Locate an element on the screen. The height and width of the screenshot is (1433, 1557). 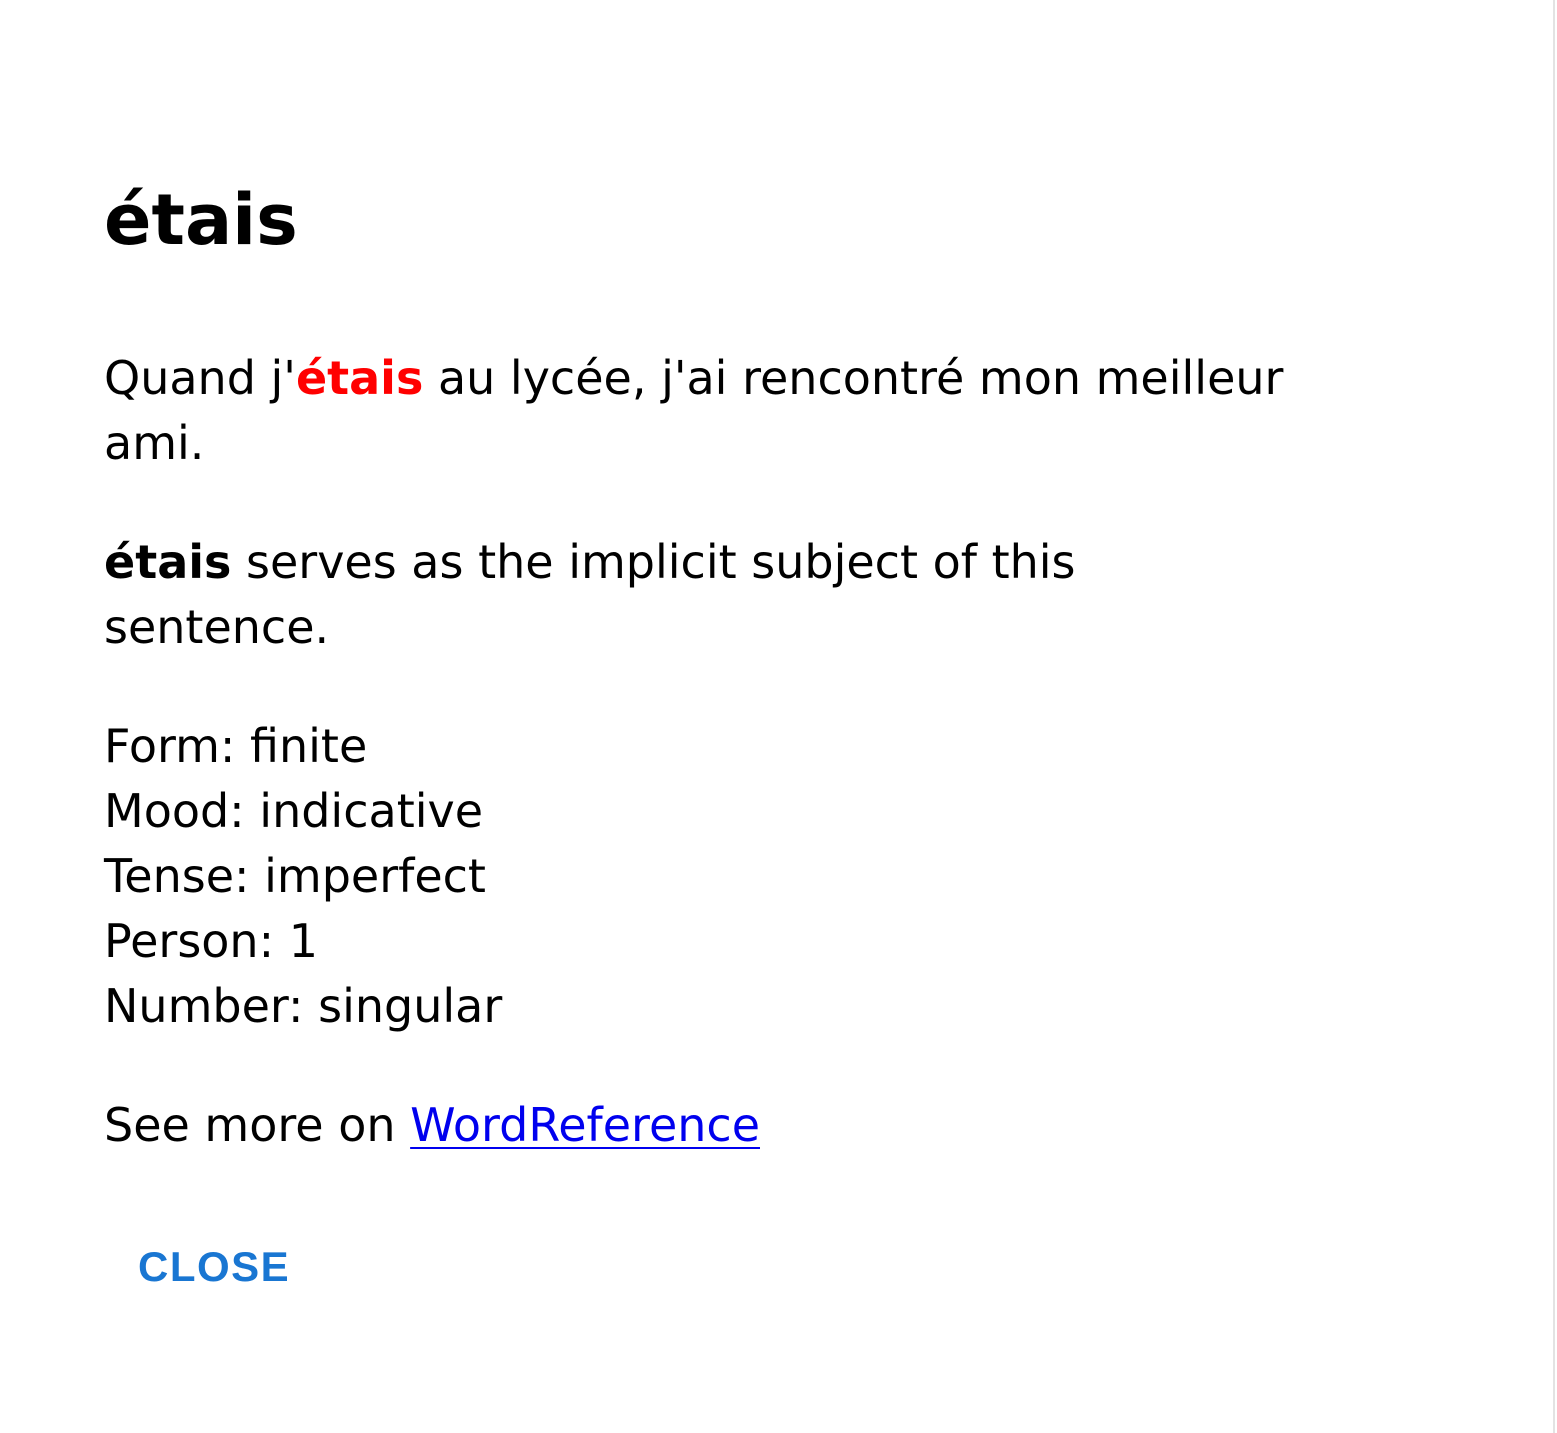
dialog-title: étais is located at coordinates (201, 220).